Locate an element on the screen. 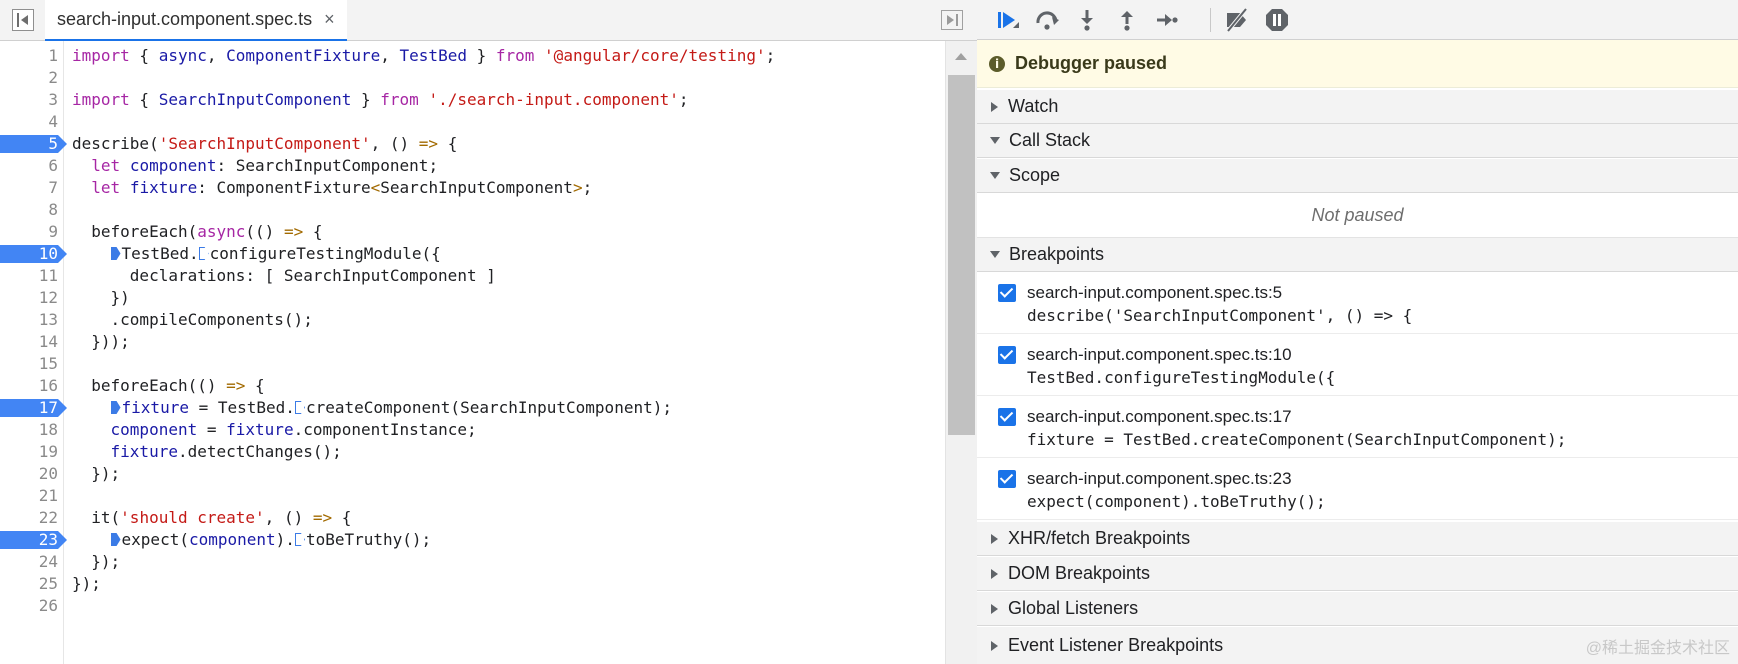  pause-on-exceptions-icon is located at coordinates (1277, 20).